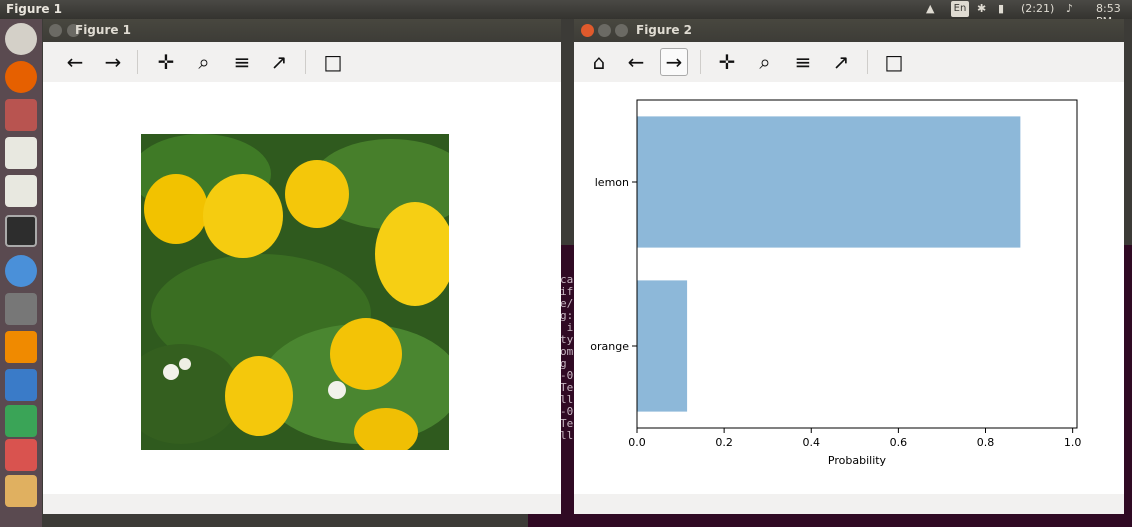  I want to click on software-icon, so click(21, 491).